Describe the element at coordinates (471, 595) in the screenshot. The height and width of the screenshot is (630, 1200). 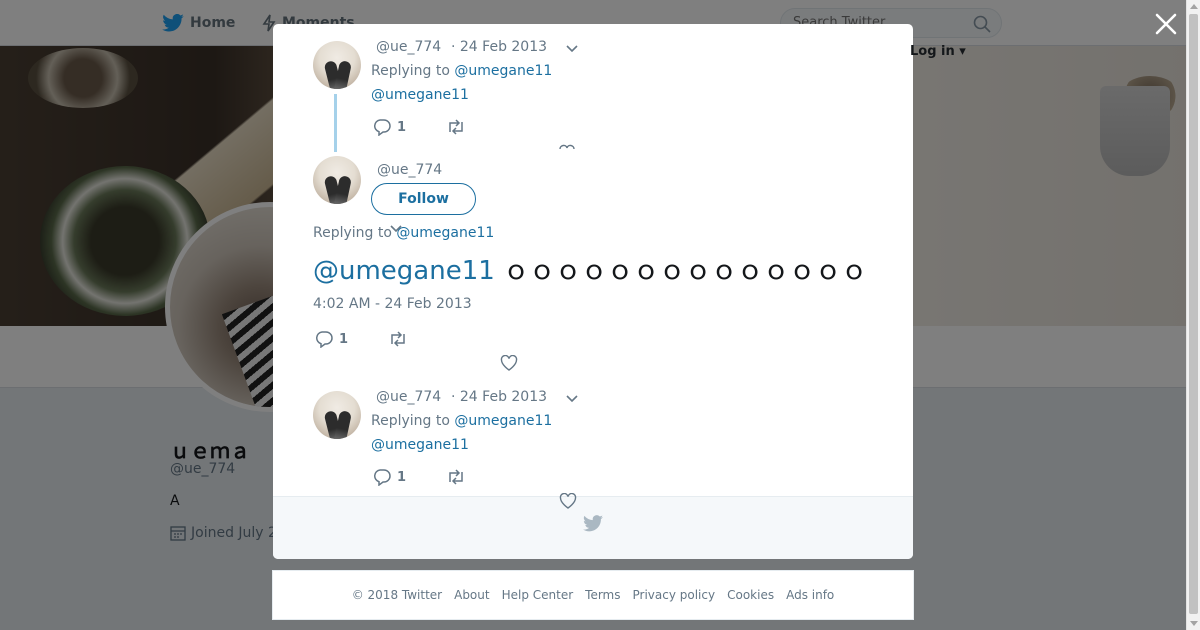
I see `footer-link-about: About` at that location.